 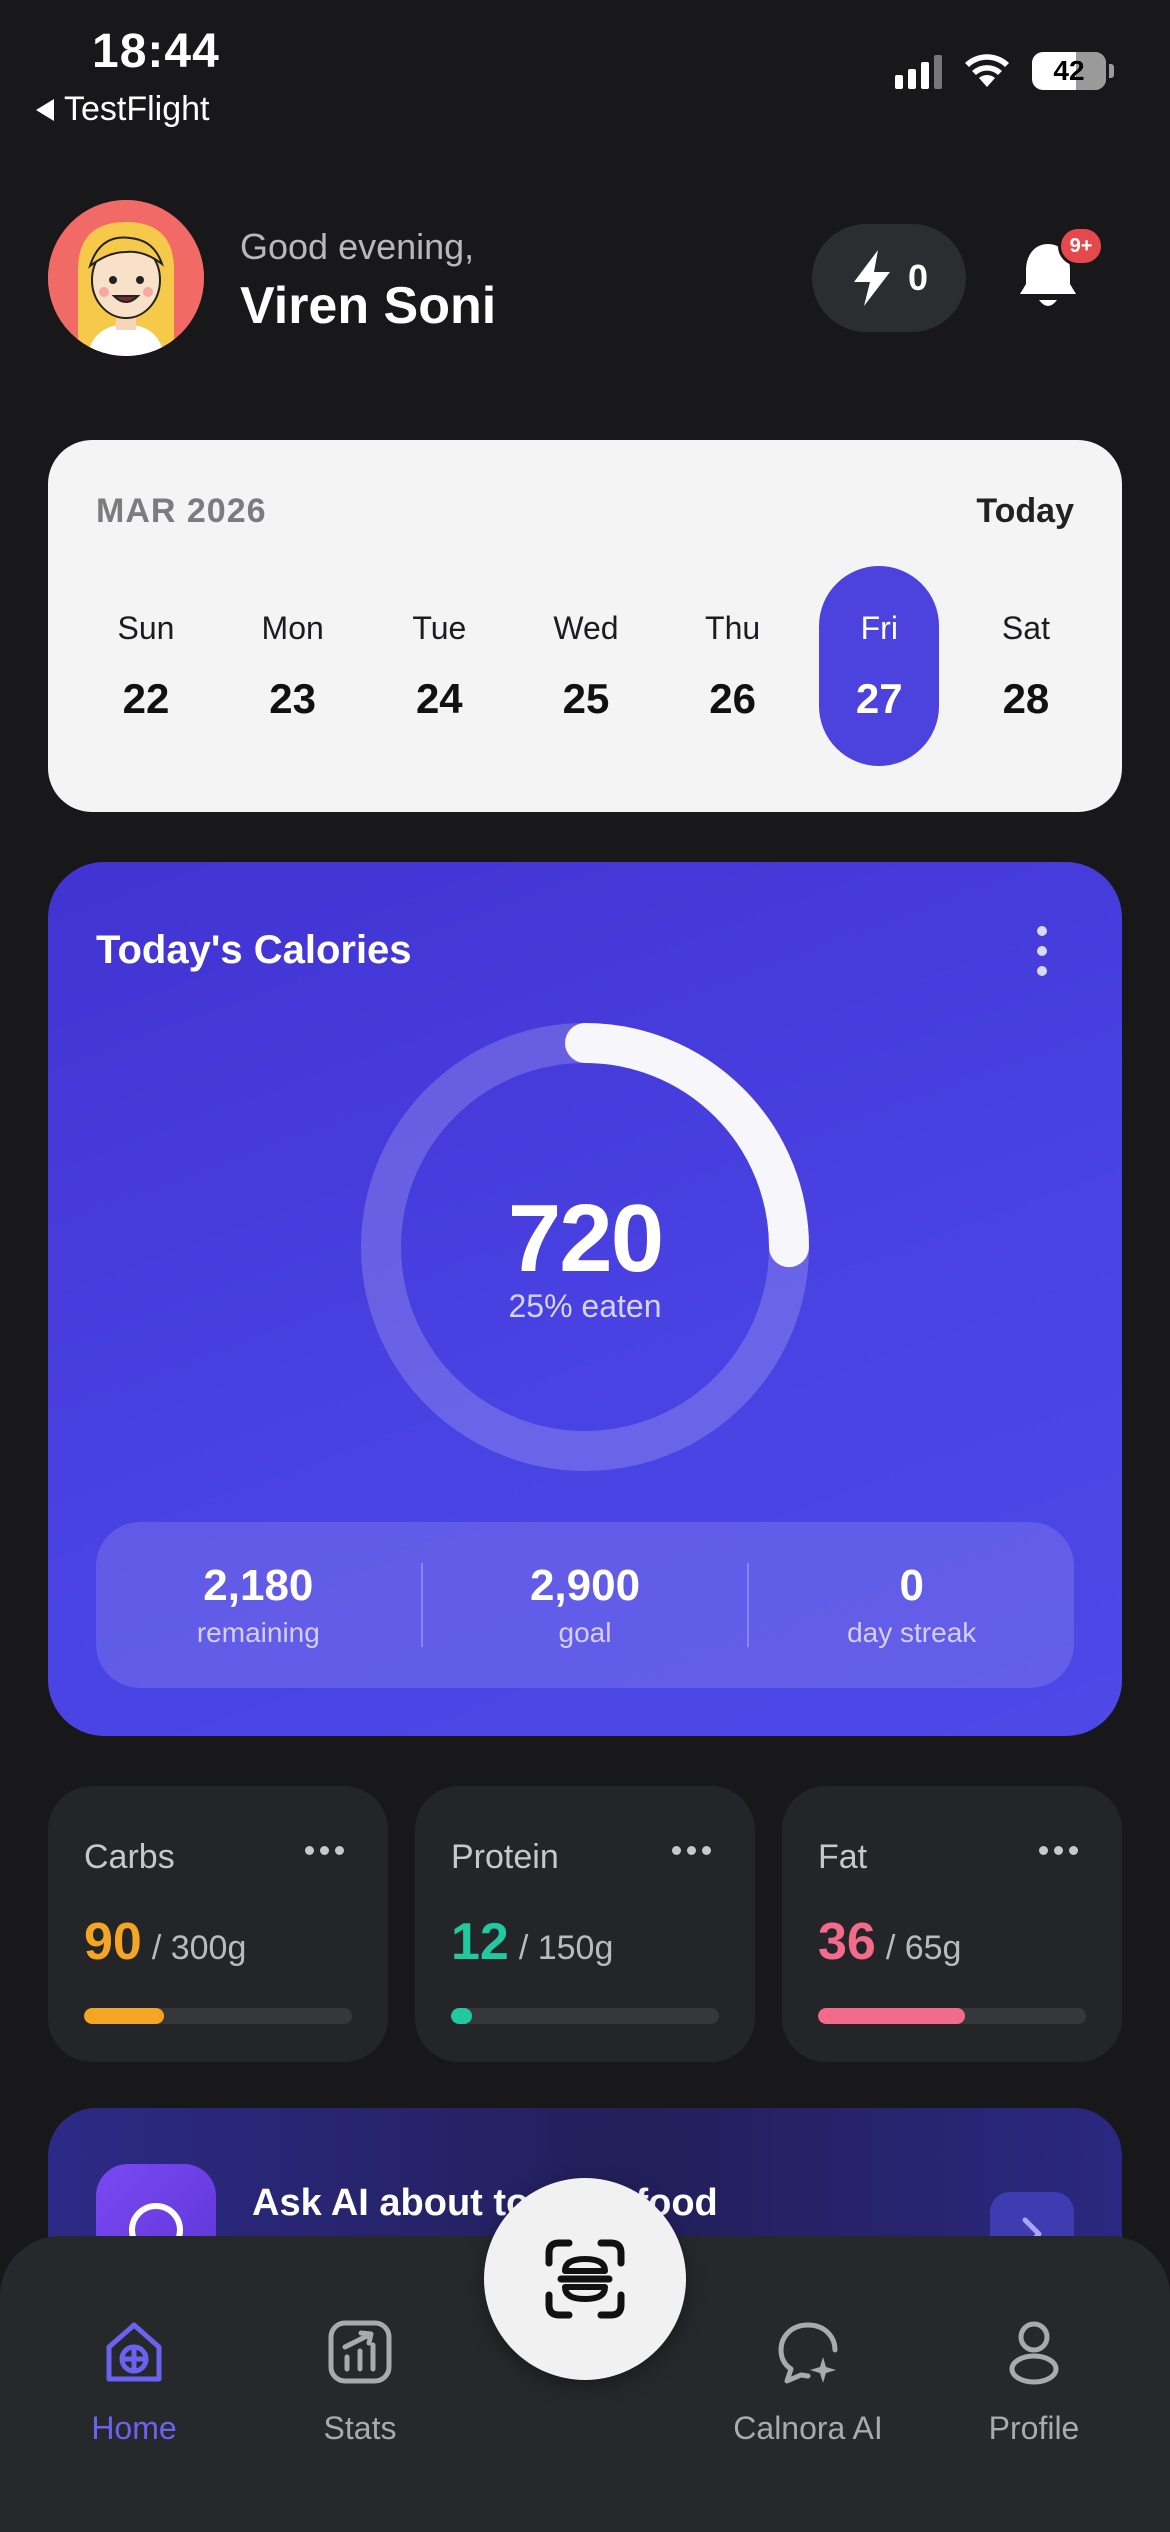 I want to click on macro-value-row: 90 / 300g, so click(x=165, y=1942).